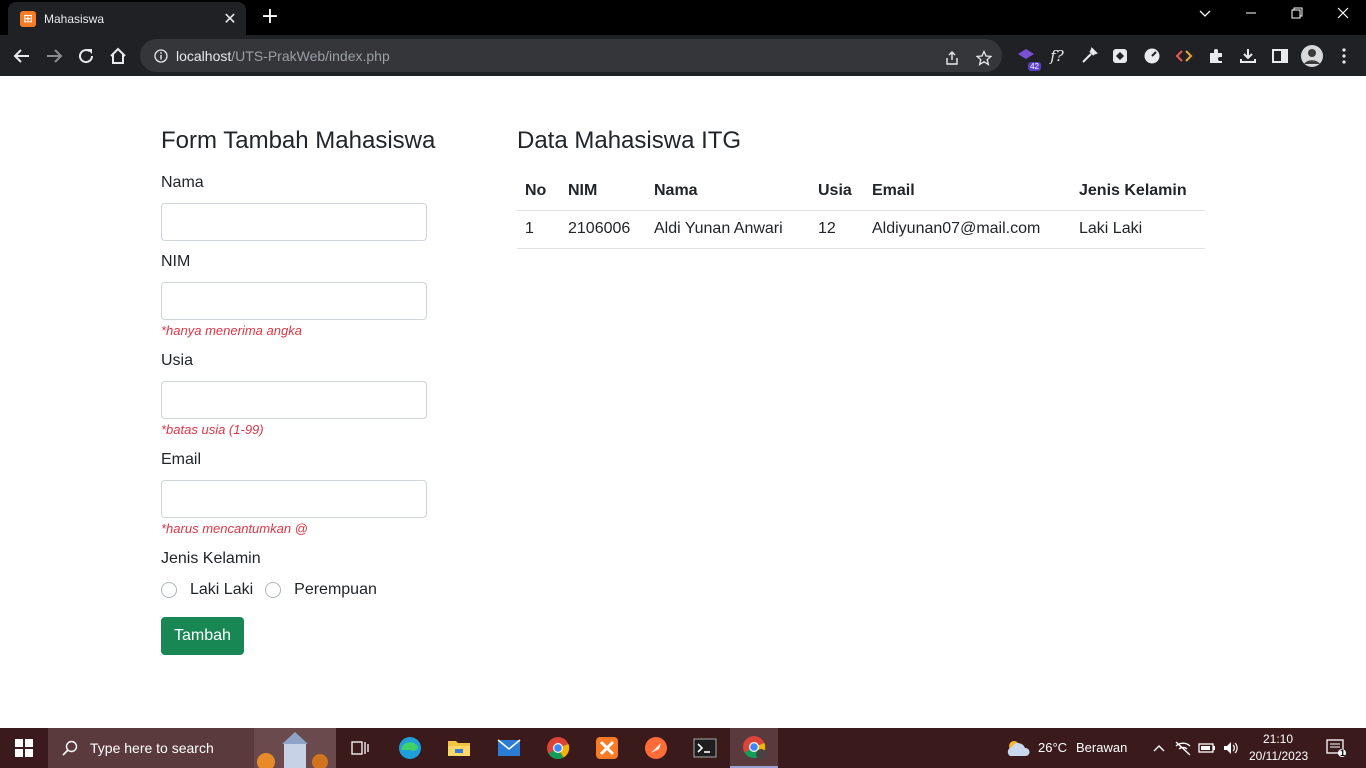  What do you see at coordinates (1344, 56) in the screenshot?
I see `browser-menu-icon` at bounding box center [1344, 56].